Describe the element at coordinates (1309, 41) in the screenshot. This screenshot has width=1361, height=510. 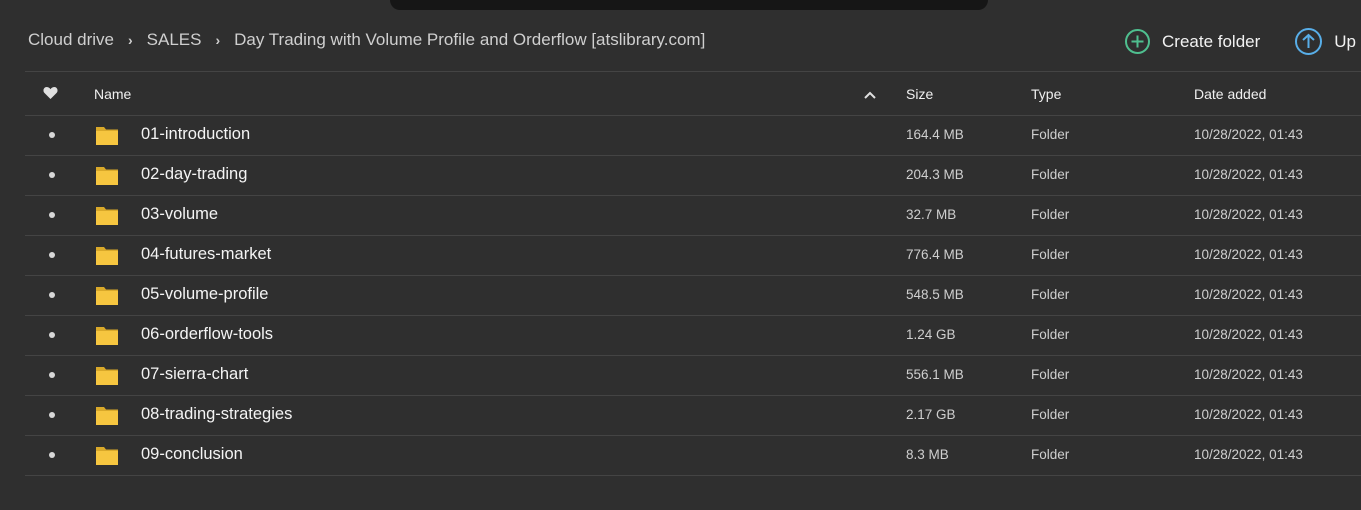
I see `arrow-up-circle-icon` at that location.